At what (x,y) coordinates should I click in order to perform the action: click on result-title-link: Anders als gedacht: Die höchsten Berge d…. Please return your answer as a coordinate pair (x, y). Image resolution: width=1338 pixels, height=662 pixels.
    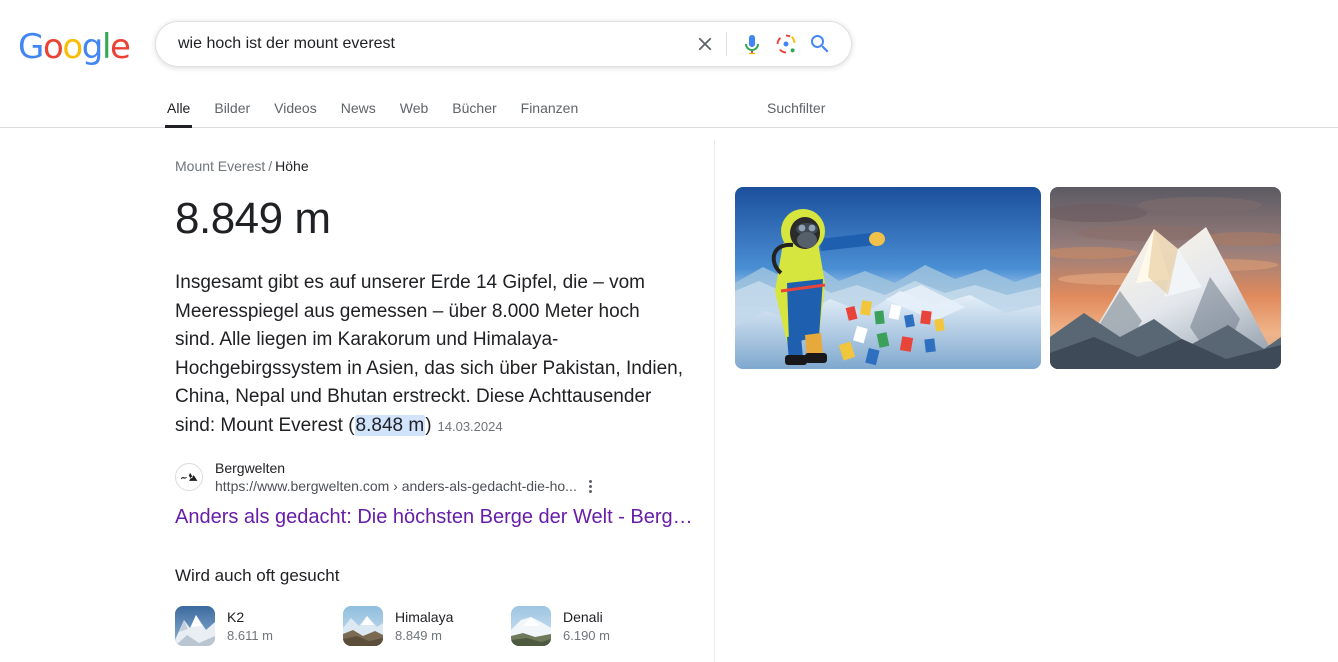
    Looking at the image, I should click on (437, 517).